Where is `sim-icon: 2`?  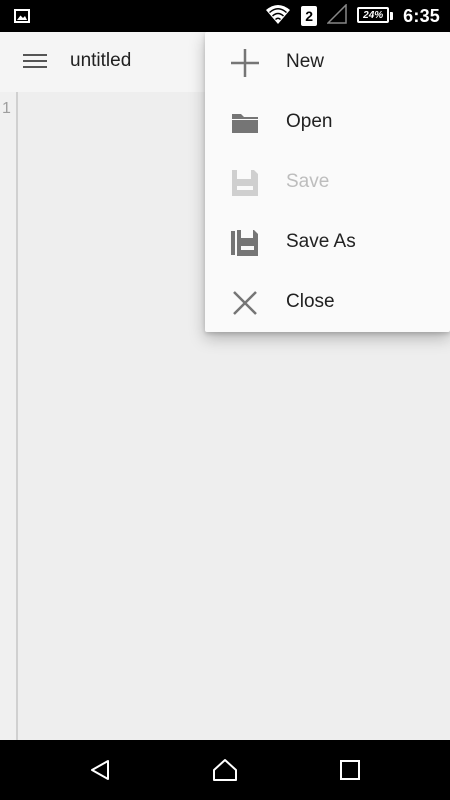 sim-icon: 2 is located at coordinates (309, 16).